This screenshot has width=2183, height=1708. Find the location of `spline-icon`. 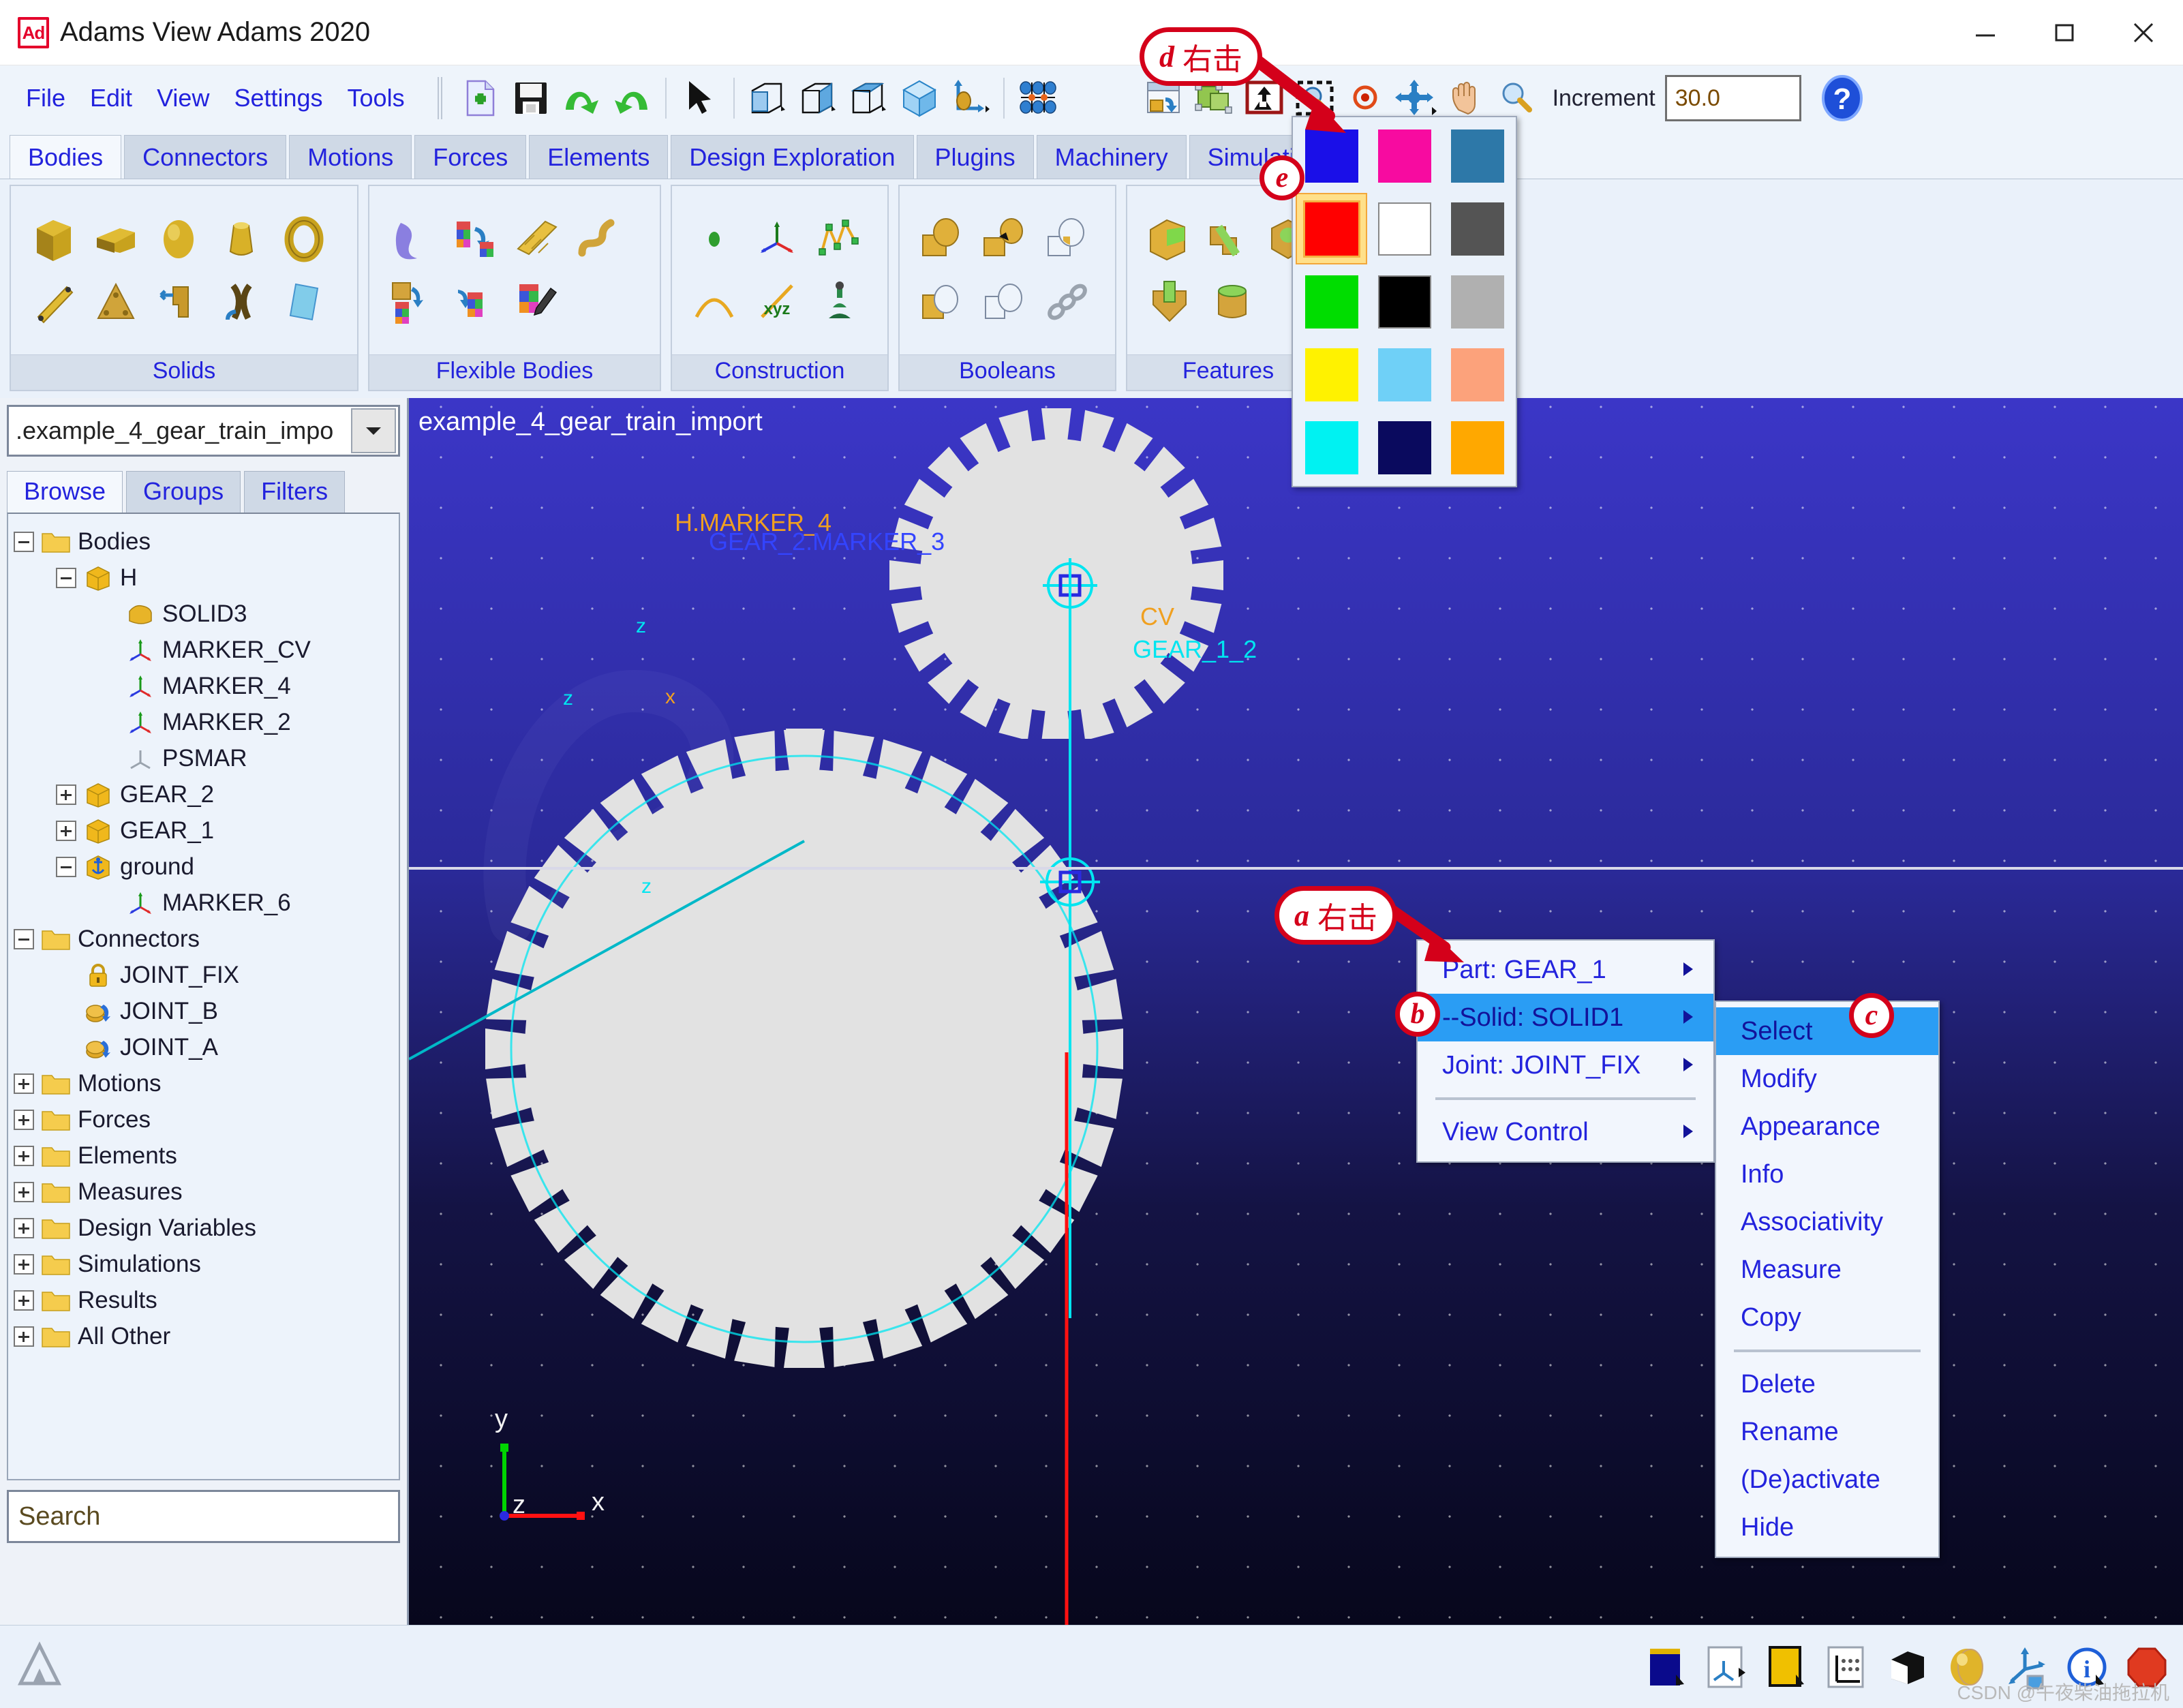

spline-icon is located at coordinates (839, 302).